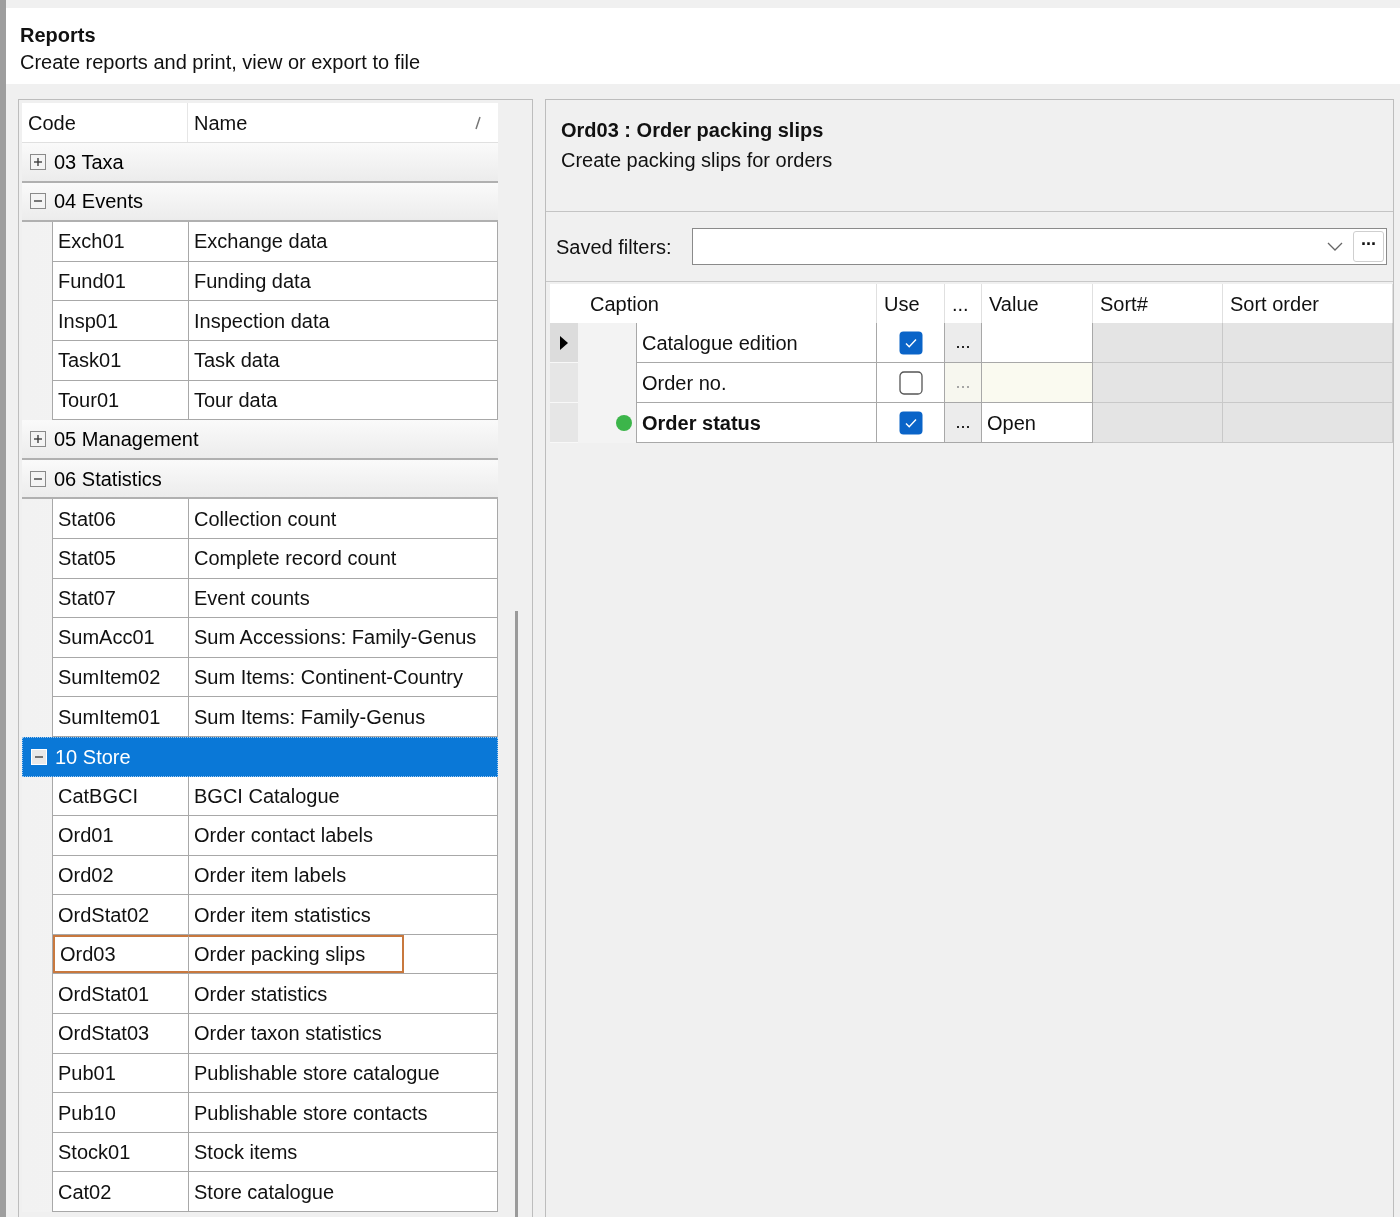 The image size is (1400, 1217). Describe the element at coordinates (343, 320) in the screenshot. I see `table-cell: Inspection data` at that location.